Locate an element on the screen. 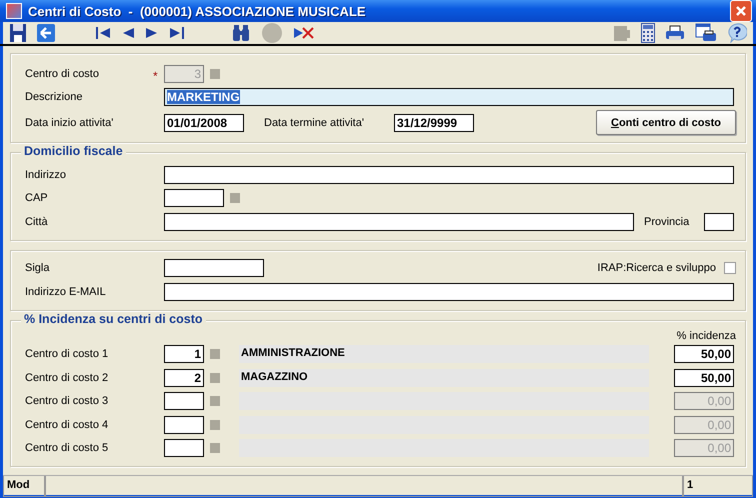  close-icon is located at coordinates (741, 11).